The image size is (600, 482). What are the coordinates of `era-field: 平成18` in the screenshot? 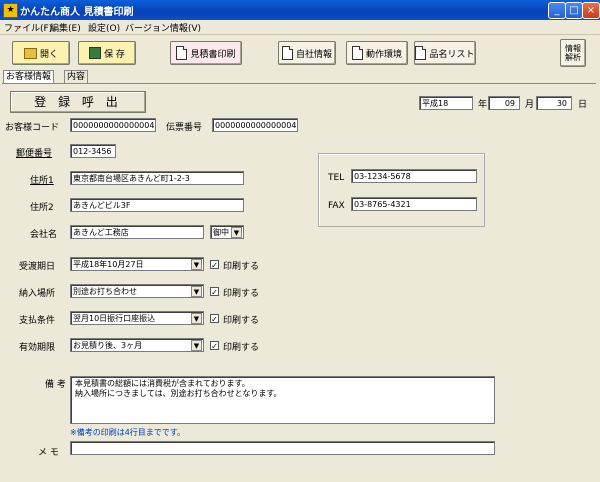 It's located at (446, 103).